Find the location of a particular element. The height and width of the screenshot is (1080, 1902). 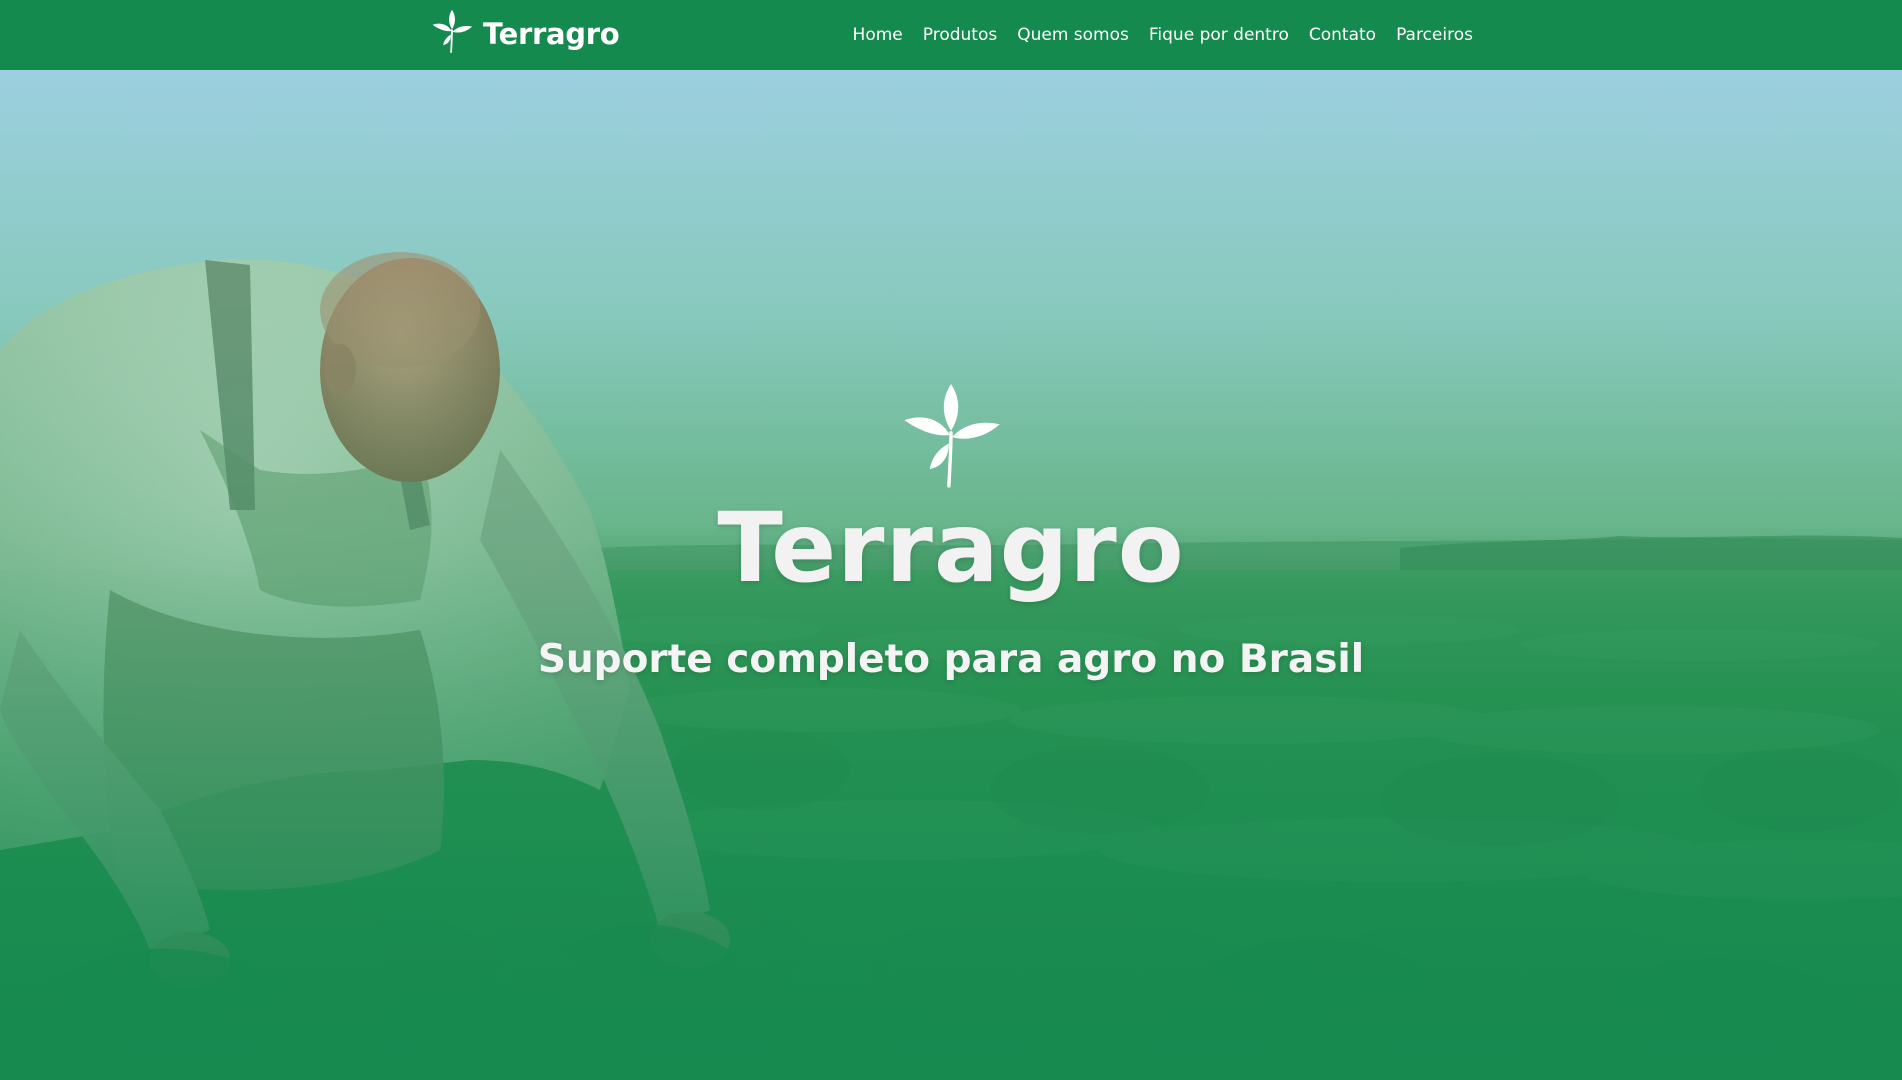

nav-link-parceiros: Parceiros is located at coordinates (1434, 35).